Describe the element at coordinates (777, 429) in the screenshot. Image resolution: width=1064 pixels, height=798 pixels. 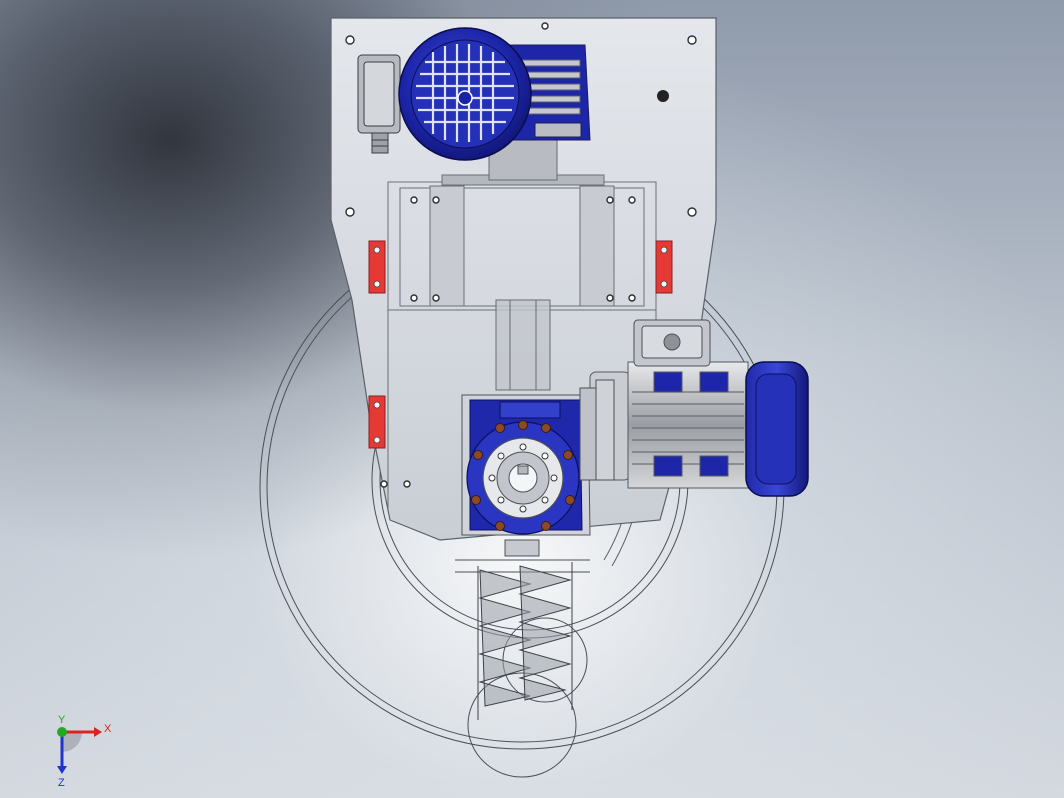
I see `side-motor-end-cap` at that location.